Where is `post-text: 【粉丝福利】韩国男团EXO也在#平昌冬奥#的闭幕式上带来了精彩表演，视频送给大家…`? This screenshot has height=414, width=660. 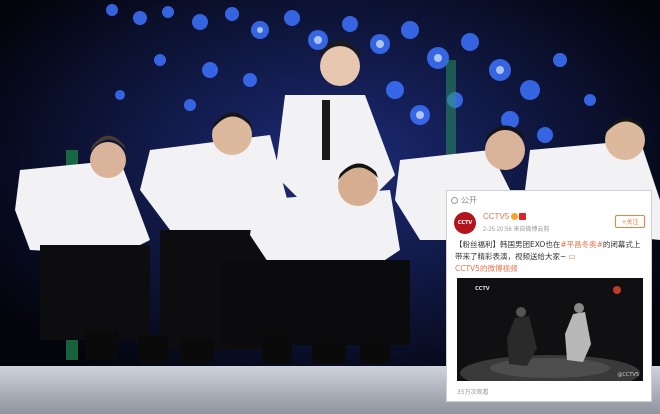
post-text: 【粉丝福利】韩国男团EXO也在#平昌冬奥#的闭幕式上带来了精彩表演，视频送给大家… is located at coordinates (551, 257).